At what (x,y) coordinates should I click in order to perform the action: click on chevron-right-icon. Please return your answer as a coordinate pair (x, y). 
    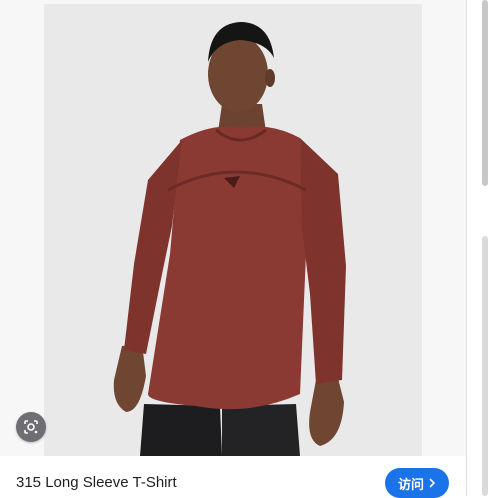
    Looking at the image, I should click on (432, 483).